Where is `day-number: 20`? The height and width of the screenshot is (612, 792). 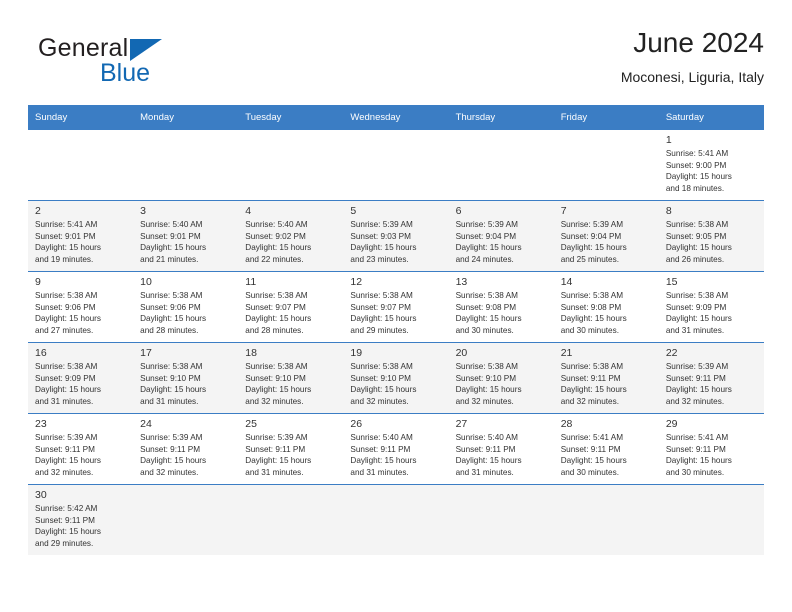 day-number: 20 is located at coordinates (461, 353).